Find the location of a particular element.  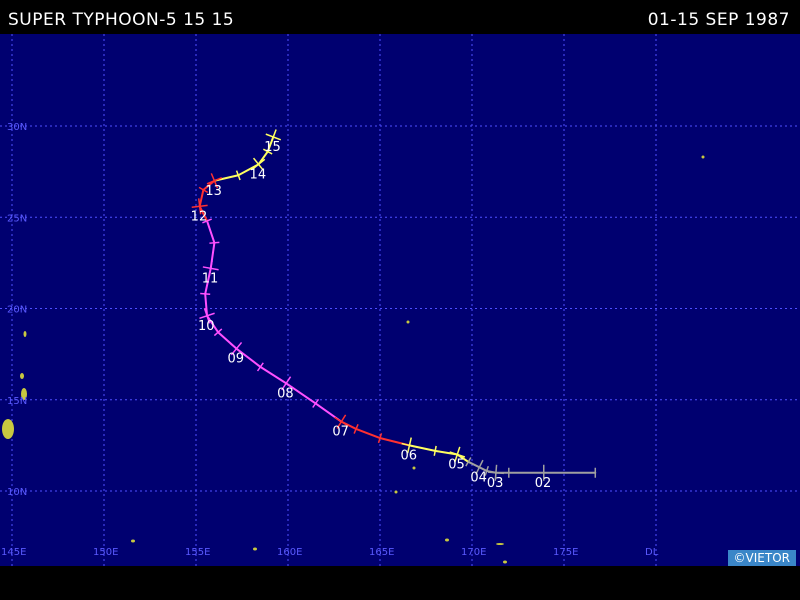

lon-label: 165E is located at coordinates (381, 552).